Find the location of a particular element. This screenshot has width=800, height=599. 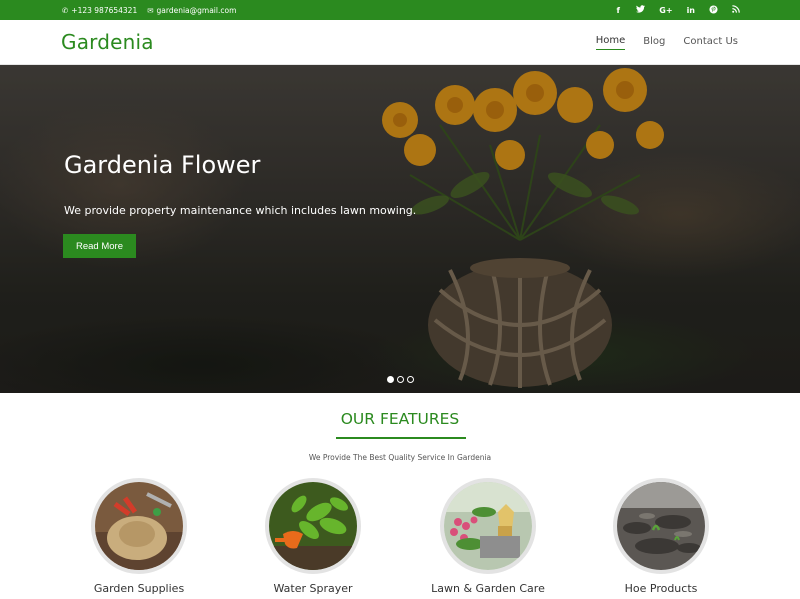

read-more-button: Read More is located at coordinates (99, 246).